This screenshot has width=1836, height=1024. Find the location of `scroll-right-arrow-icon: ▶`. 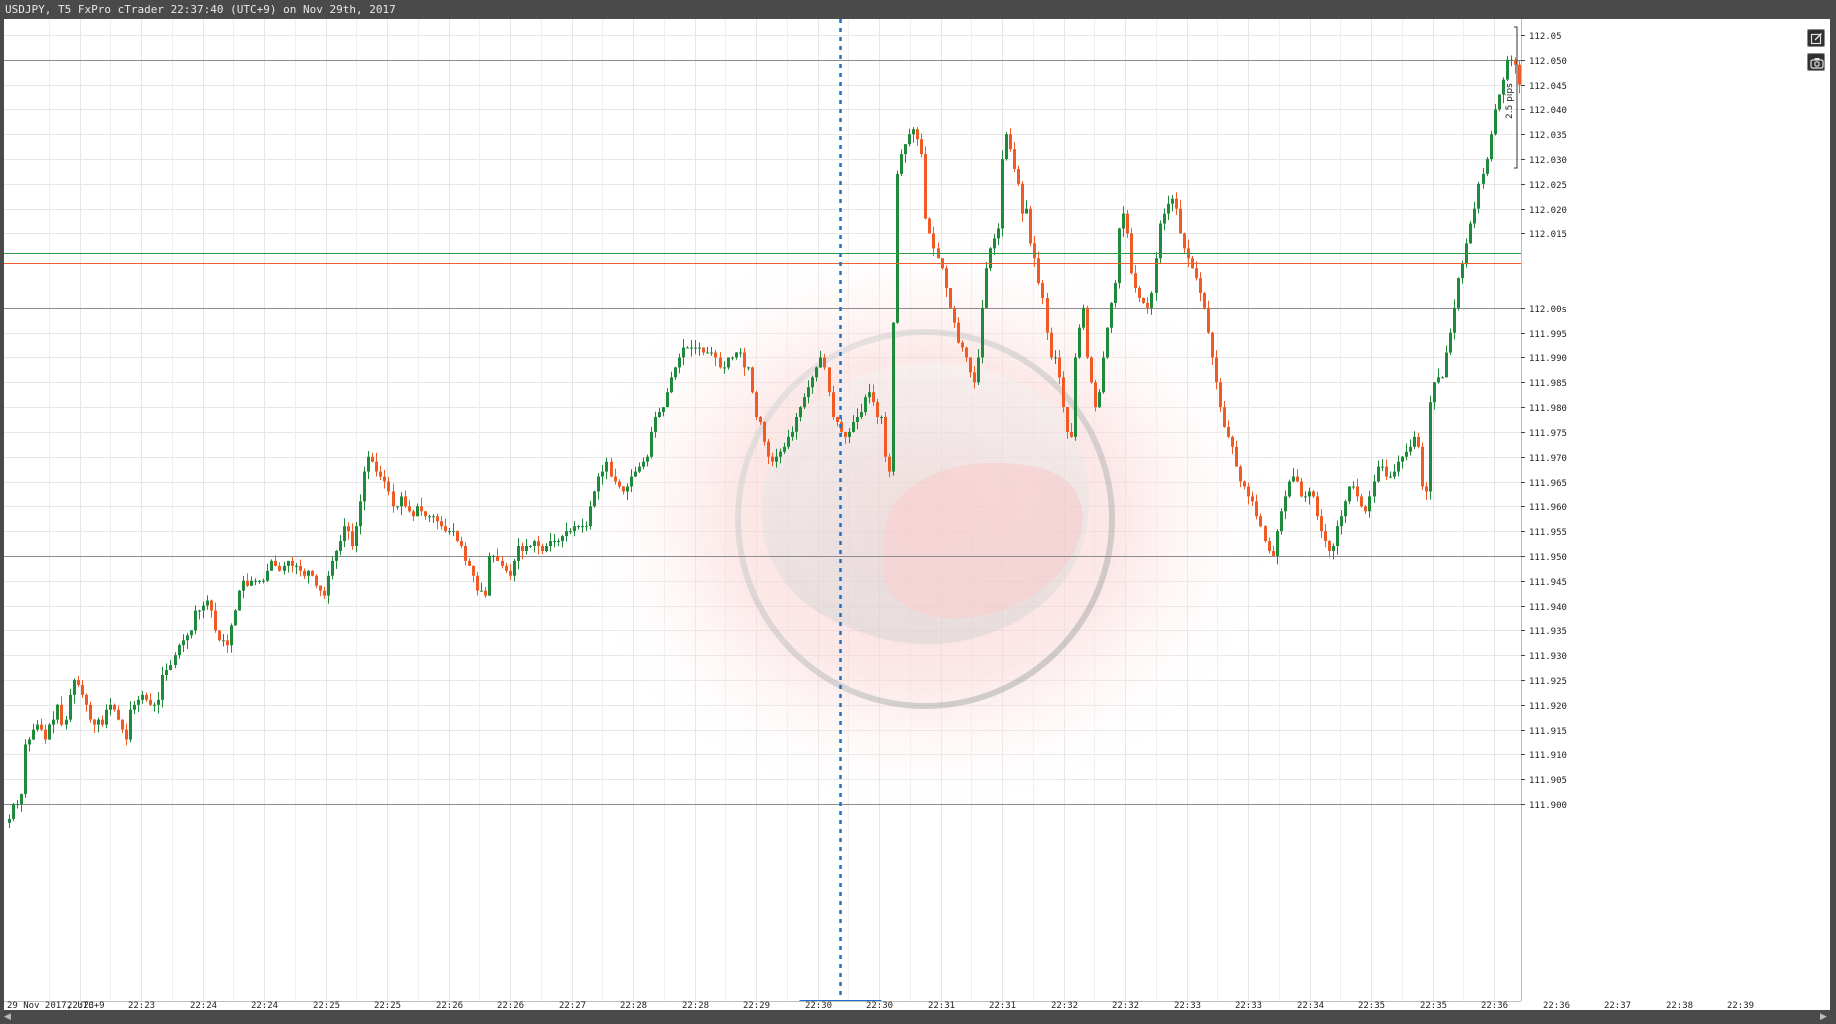

scroll-right-arrow-icon: ▶ is located at coordinates (1823, 1017).